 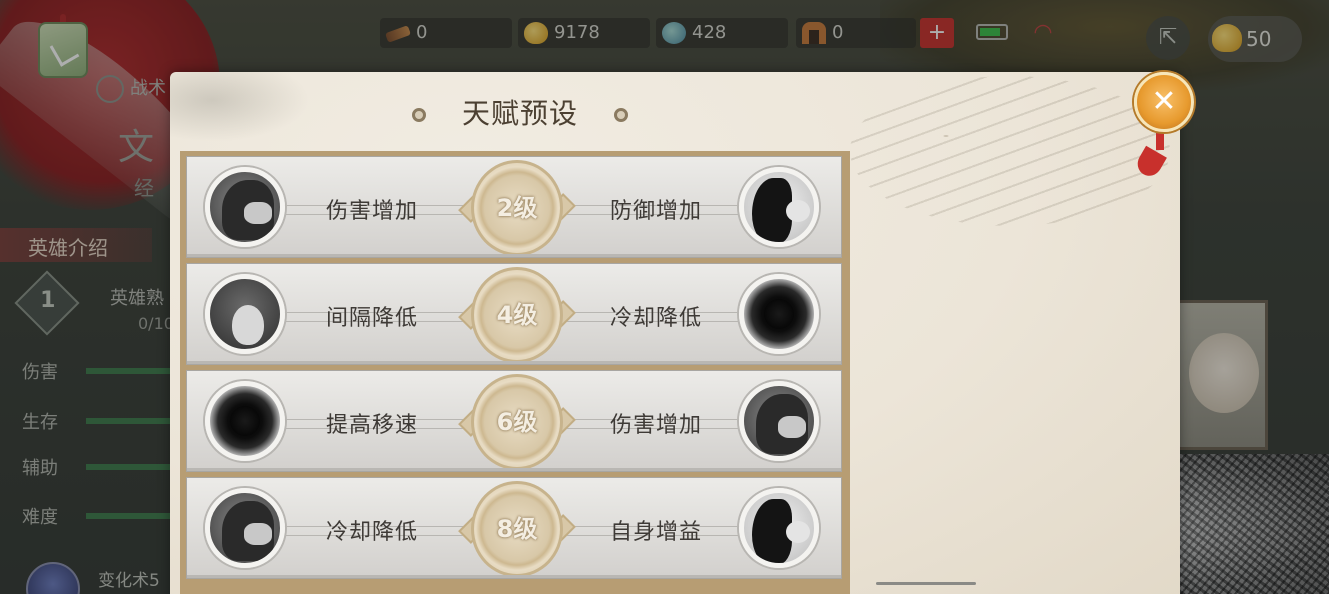 I want to click on level-label: 2级, so click(x=517, y=208).